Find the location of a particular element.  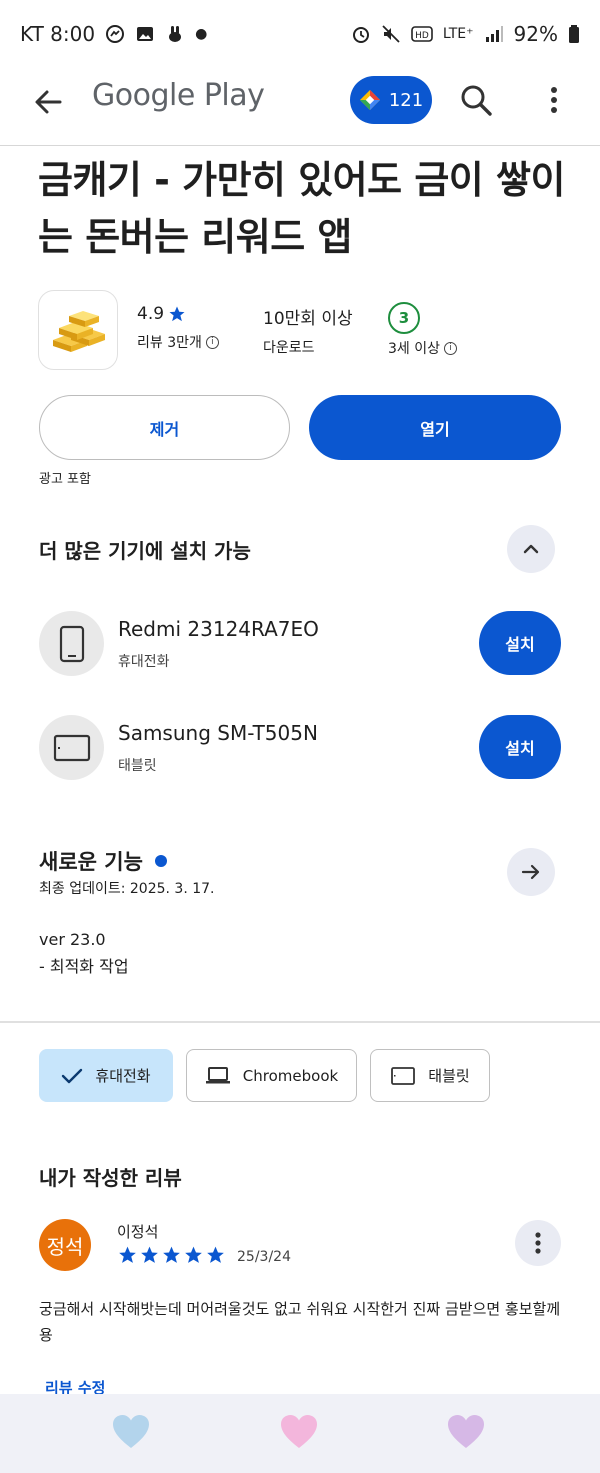

review-stars is located at coordinates (171, 1255).